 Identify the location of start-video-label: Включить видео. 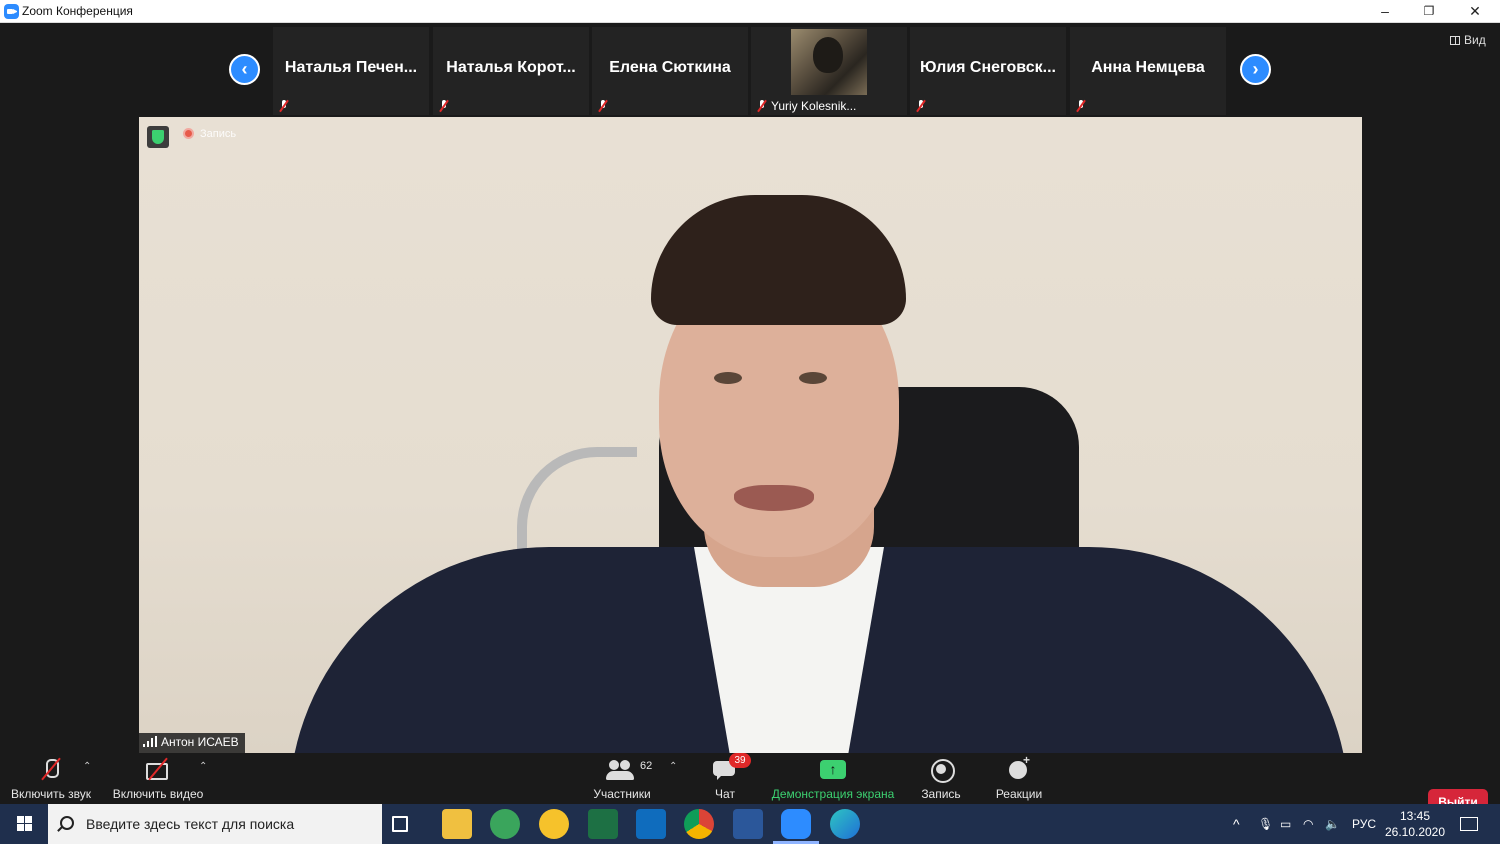
(158, 794).